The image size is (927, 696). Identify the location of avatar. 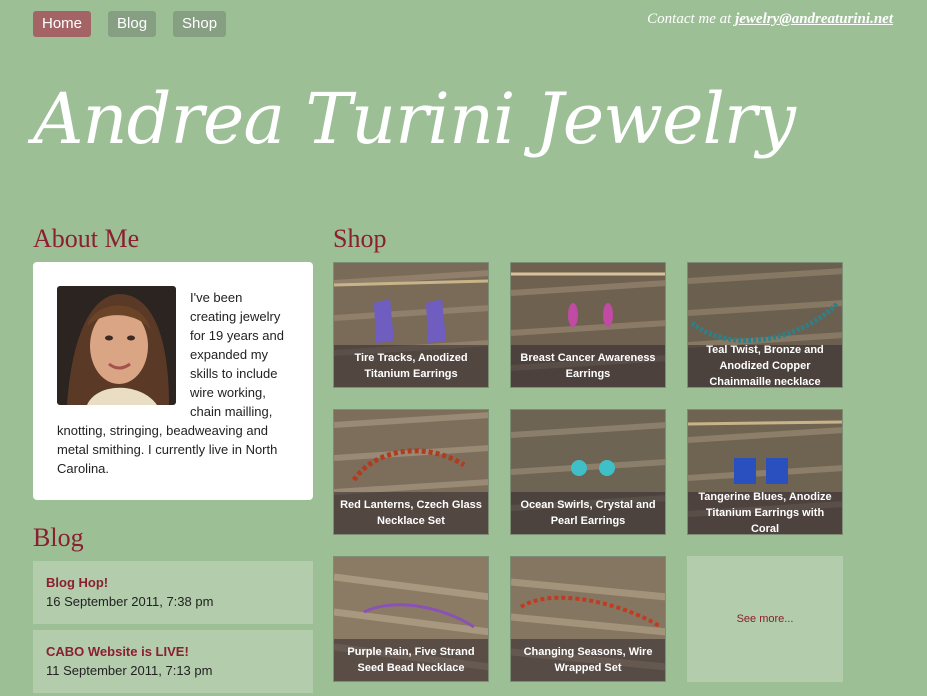
(116, 345).